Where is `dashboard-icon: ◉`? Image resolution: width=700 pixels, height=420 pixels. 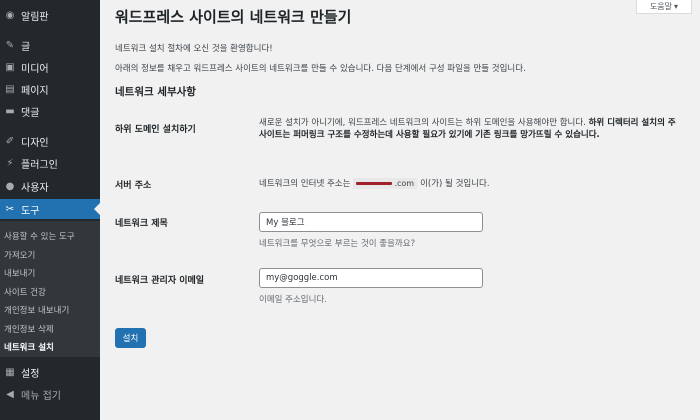
dashboard-icon: ◉ is located at coordinates (10, 15).